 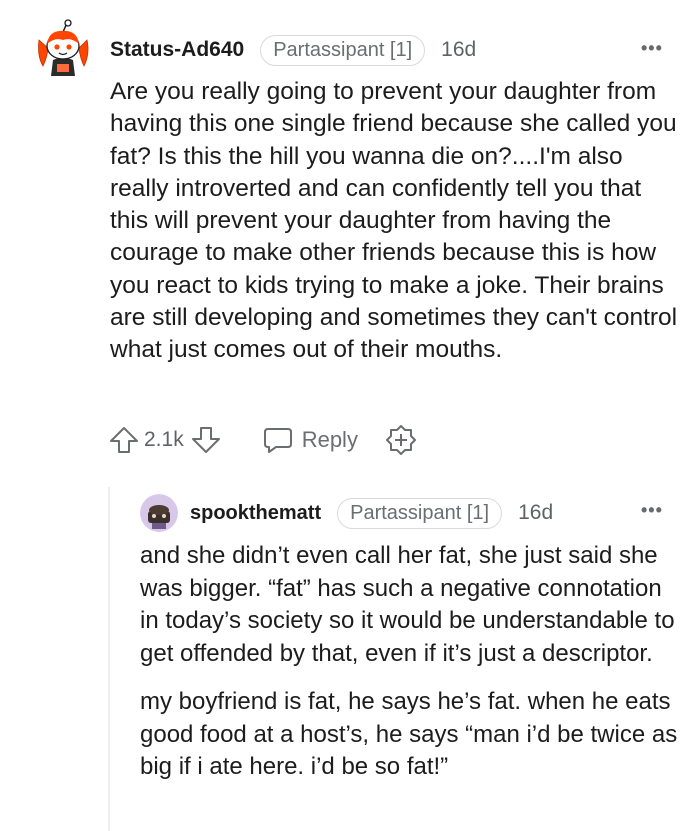 I want to click on comment-header: spookthematt Partassipant [1] 16d, so click(x=371, y=513).